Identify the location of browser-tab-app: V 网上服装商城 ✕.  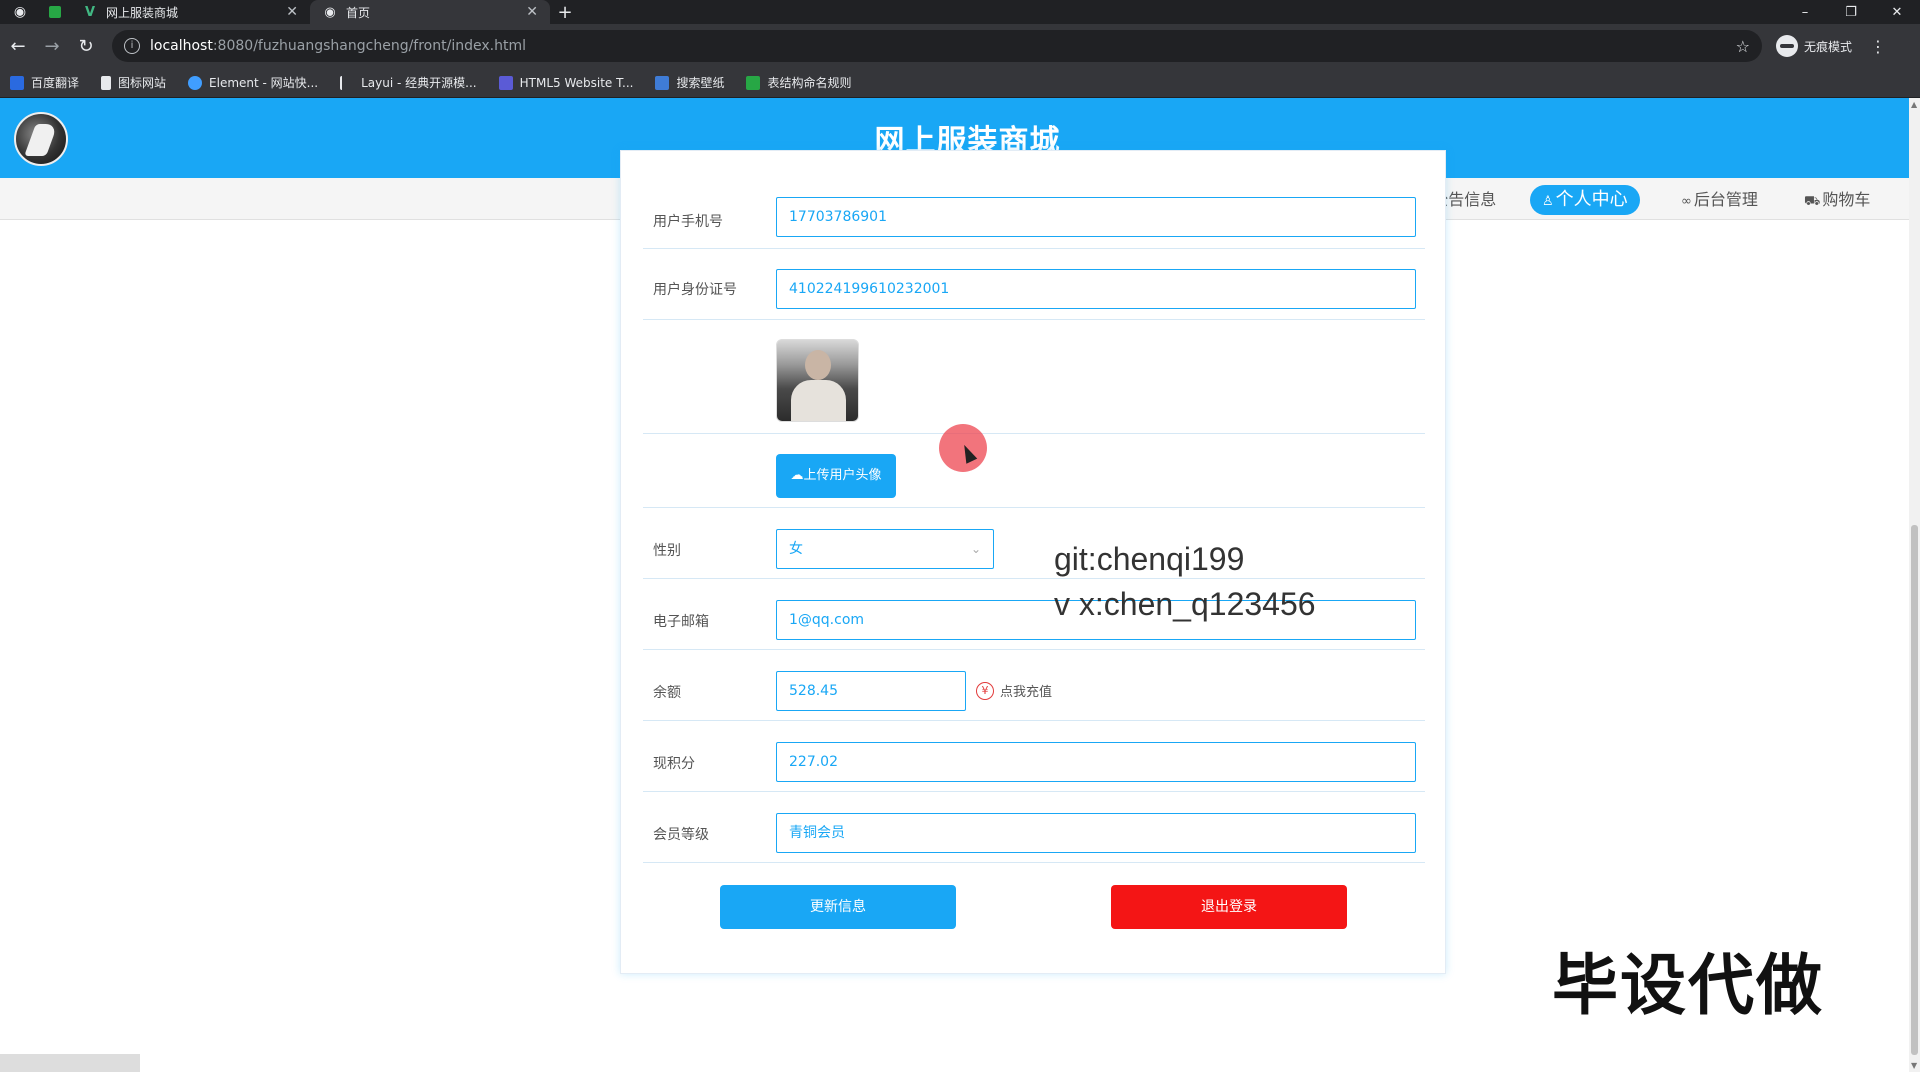
(190, 12).